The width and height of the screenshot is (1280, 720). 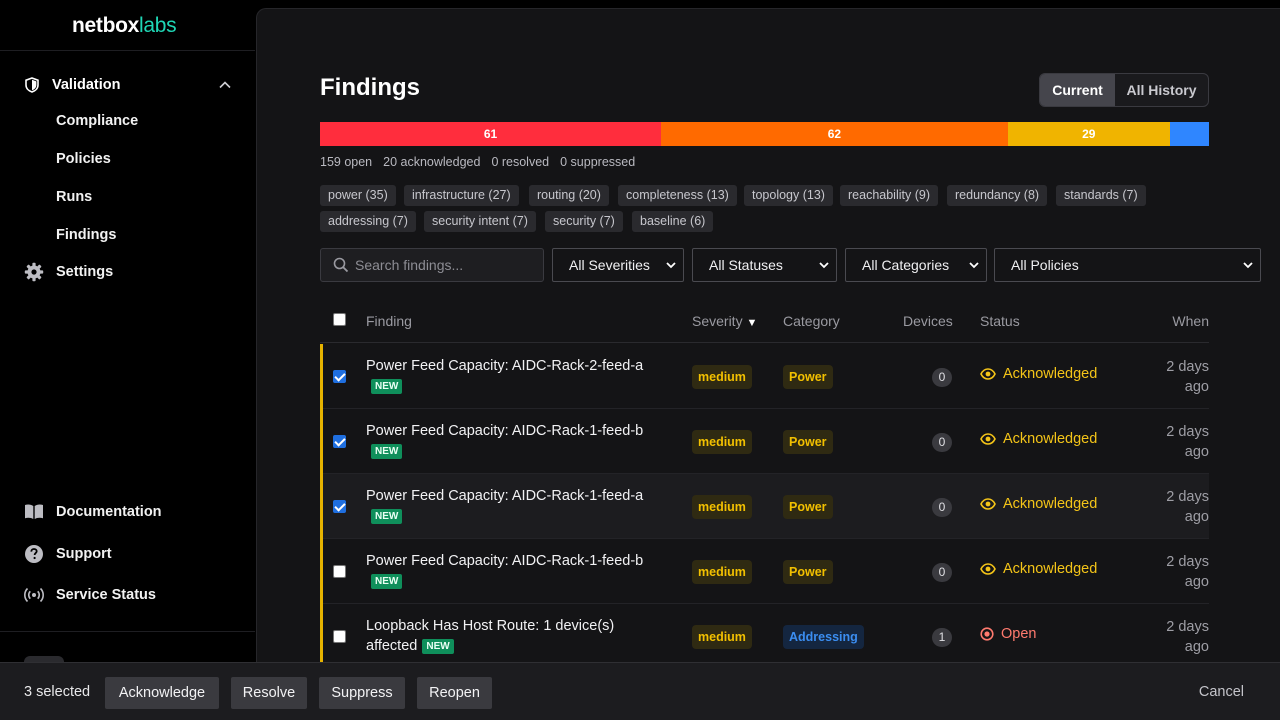 I want to click on tab-current: Current, so click(x=1077, y=90).